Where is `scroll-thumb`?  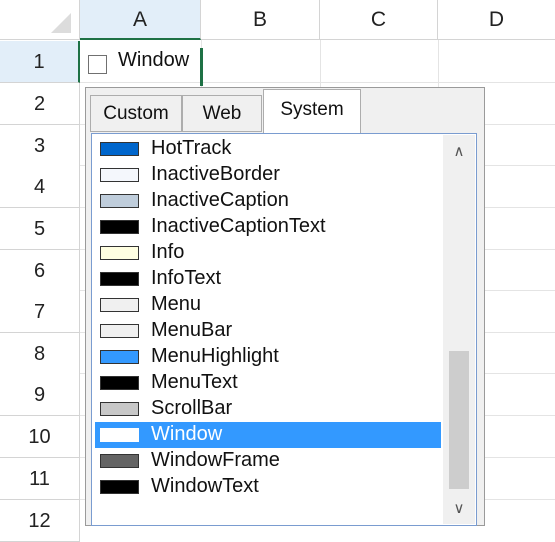 scroll-thumb is located at coordinates (459, 420).